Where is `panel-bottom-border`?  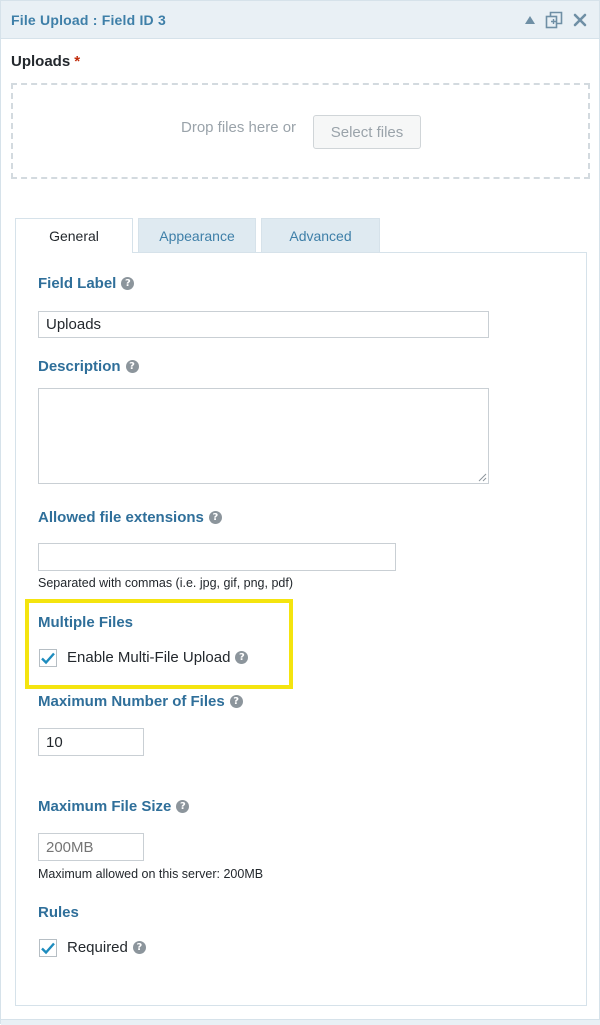 panel-bottom-border is located at coordinates (300, 1022).